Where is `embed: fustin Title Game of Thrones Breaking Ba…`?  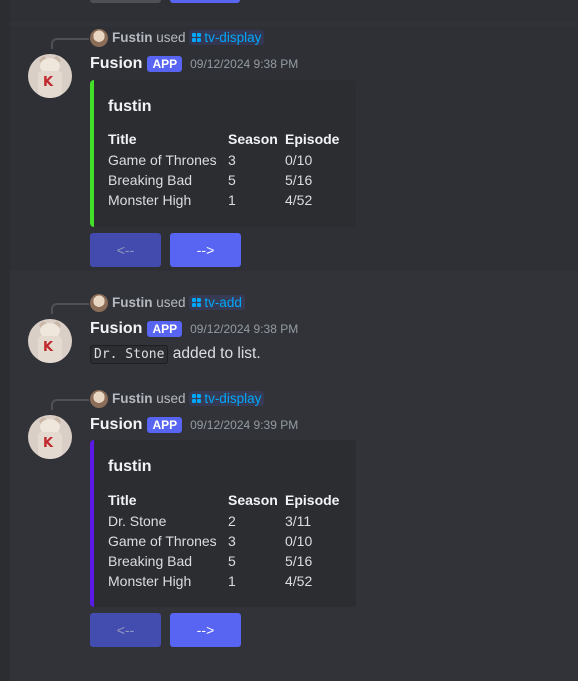
embed: fustin Title Game of Thrones Breaking Ba… is located at coordinates (223, 153).